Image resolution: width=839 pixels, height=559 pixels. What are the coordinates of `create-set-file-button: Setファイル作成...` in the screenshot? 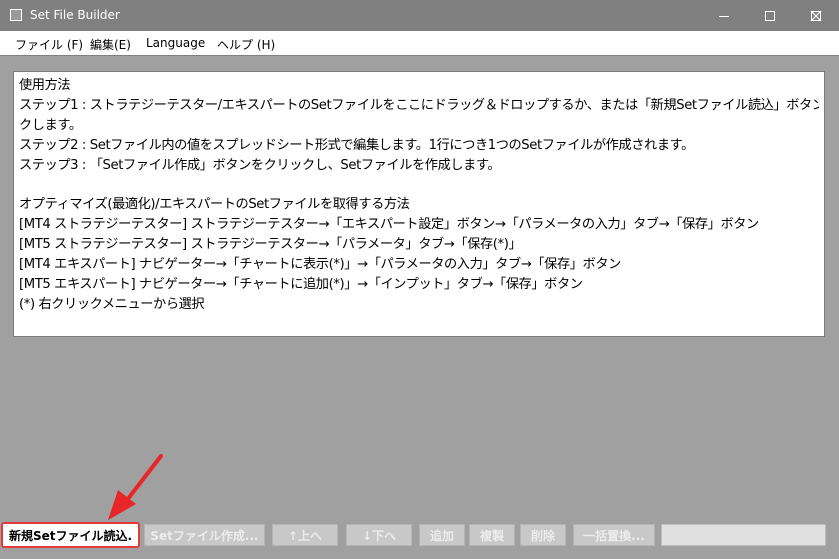 It's located at (204, 535).